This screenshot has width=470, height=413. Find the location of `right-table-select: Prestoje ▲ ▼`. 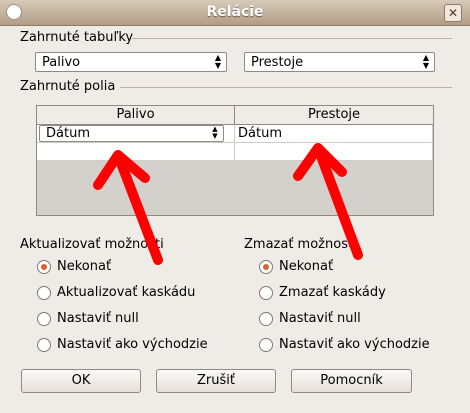

right-table-select: Prestoje ▲ ▼ is located at coordinates (339, 62).